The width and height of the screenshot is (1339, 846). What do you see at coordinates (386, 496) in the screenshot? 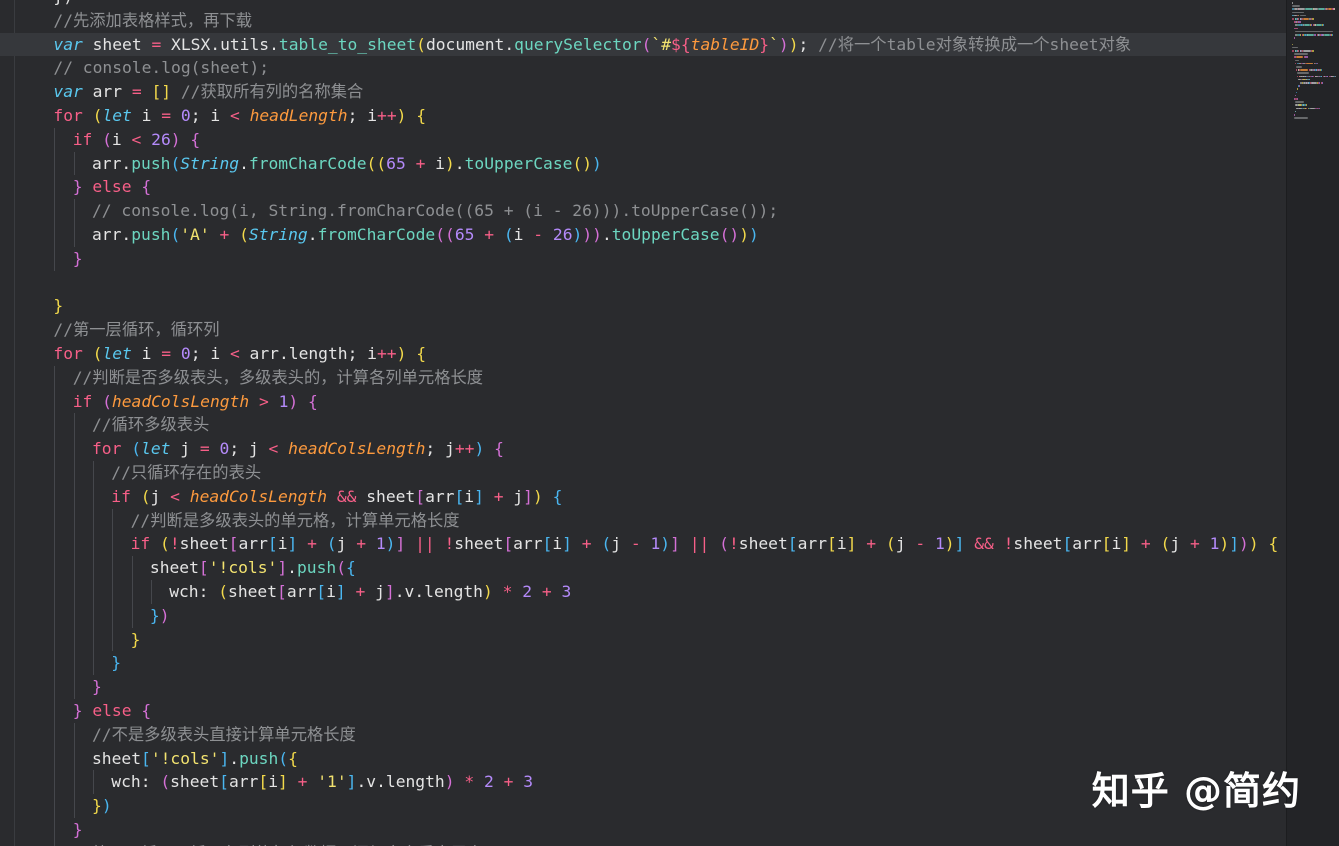
I see `code-token: sheet` at bounding box center [386, 496].